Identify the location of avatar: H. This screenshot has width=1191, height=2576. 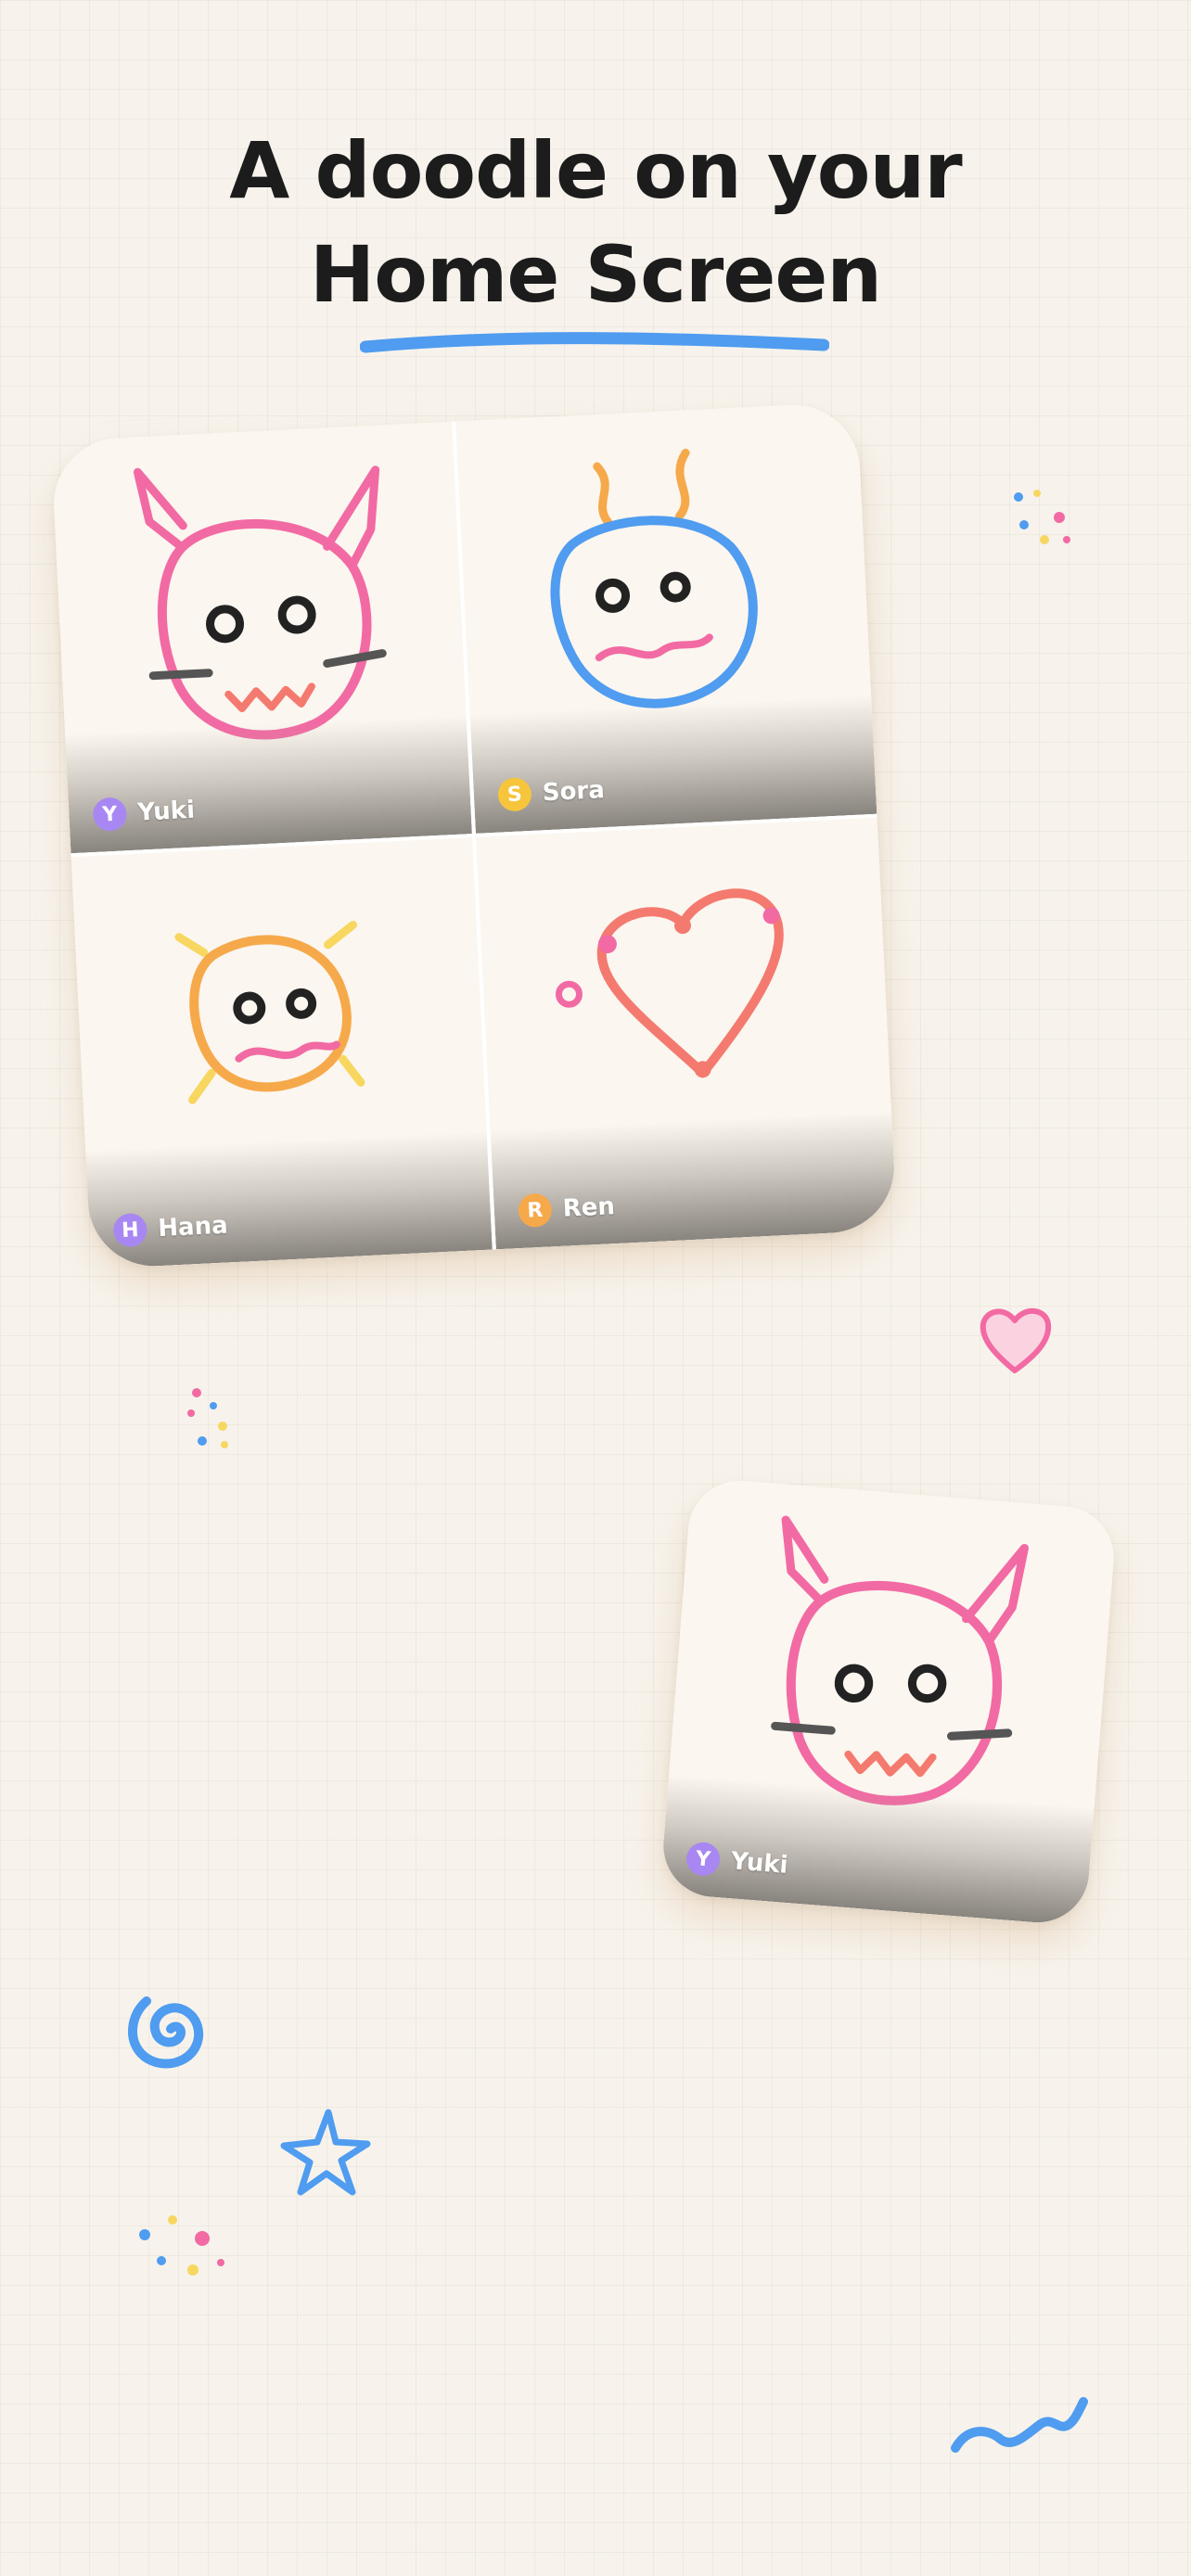
(130, 1230).